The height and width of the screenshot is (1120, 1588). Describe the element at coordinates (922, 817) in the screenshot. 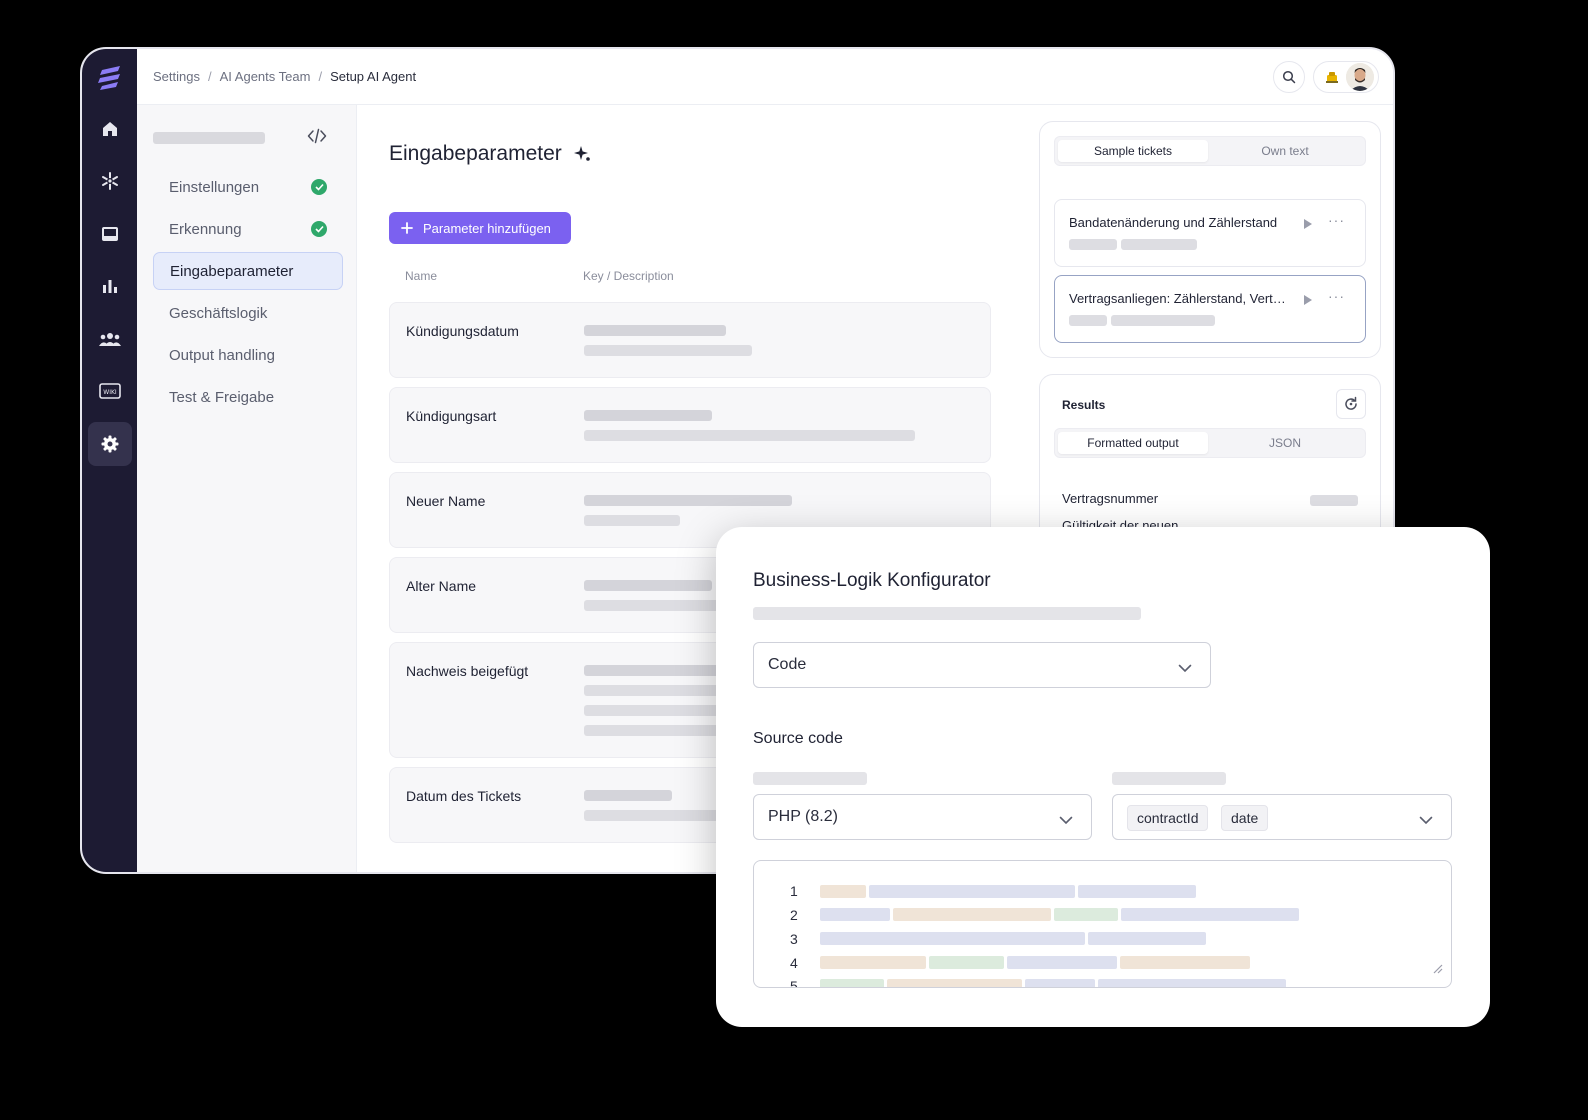

I see `language-select: PHP (8.2)` at that location.